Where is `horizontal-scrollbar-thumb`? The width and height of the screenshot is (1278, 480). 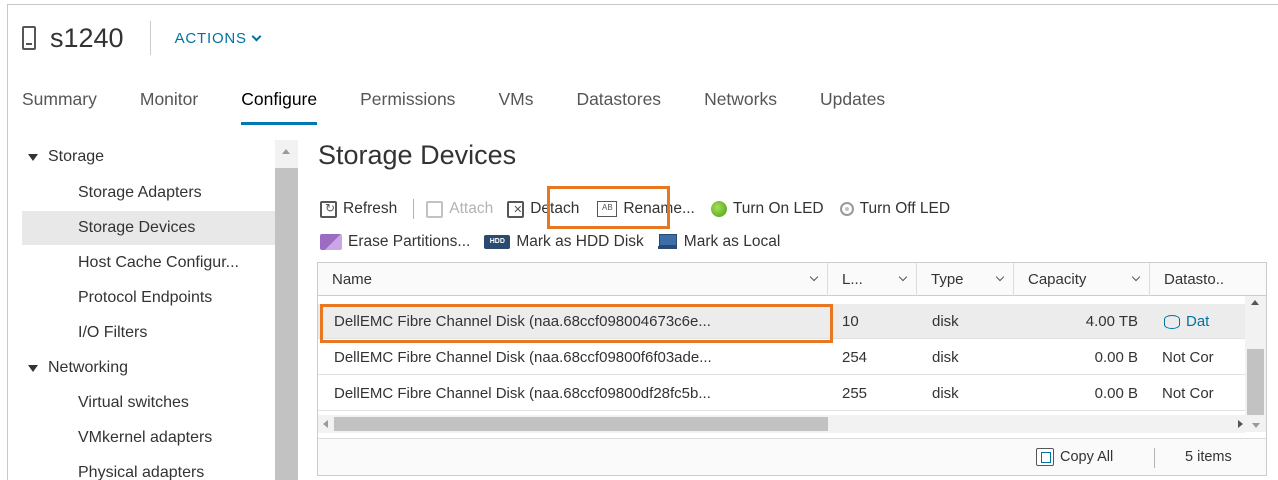 horizontal-scrollbar-thumb is located at coordinates (581, 424).